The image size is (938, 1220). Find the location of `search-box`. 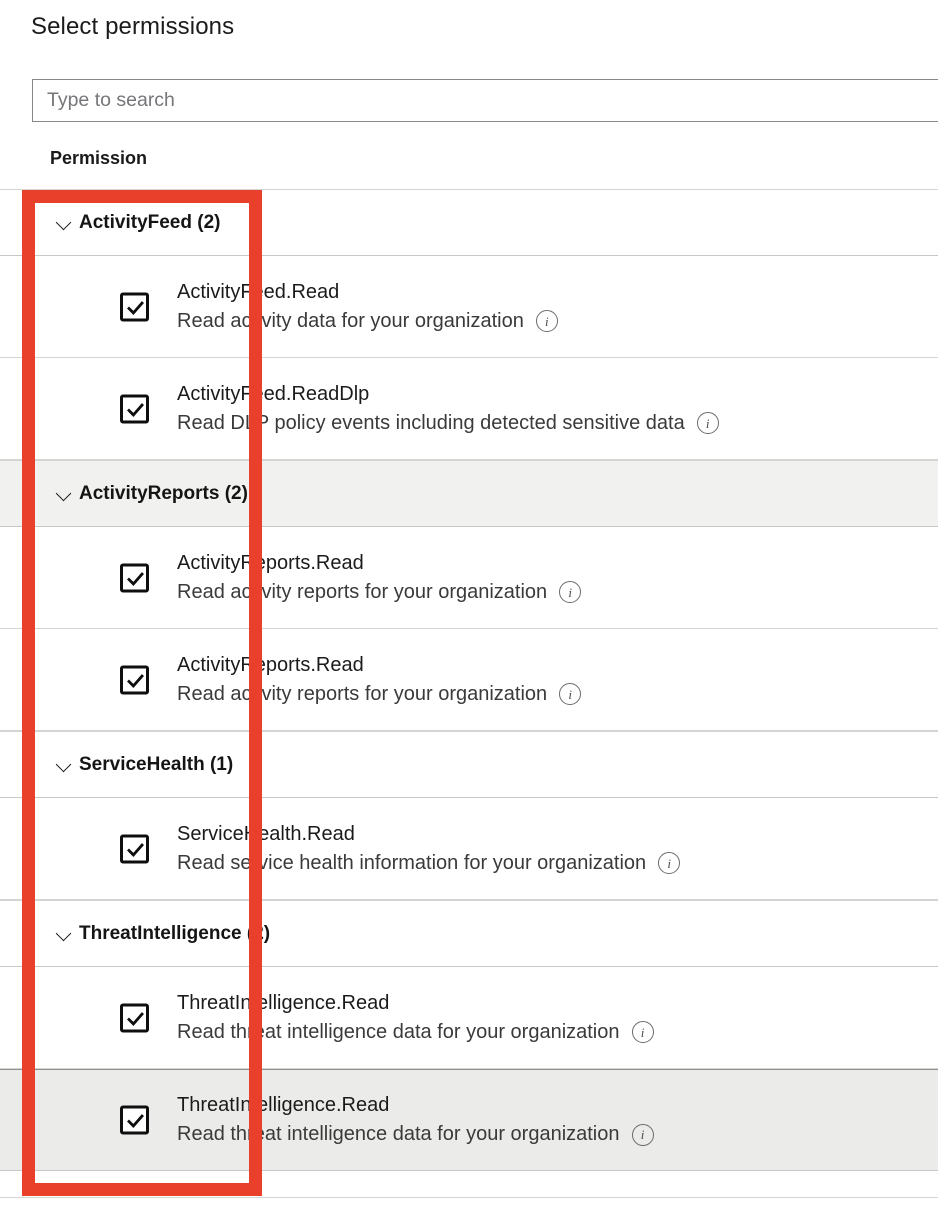

search-box is located at coordinates (485, 100).